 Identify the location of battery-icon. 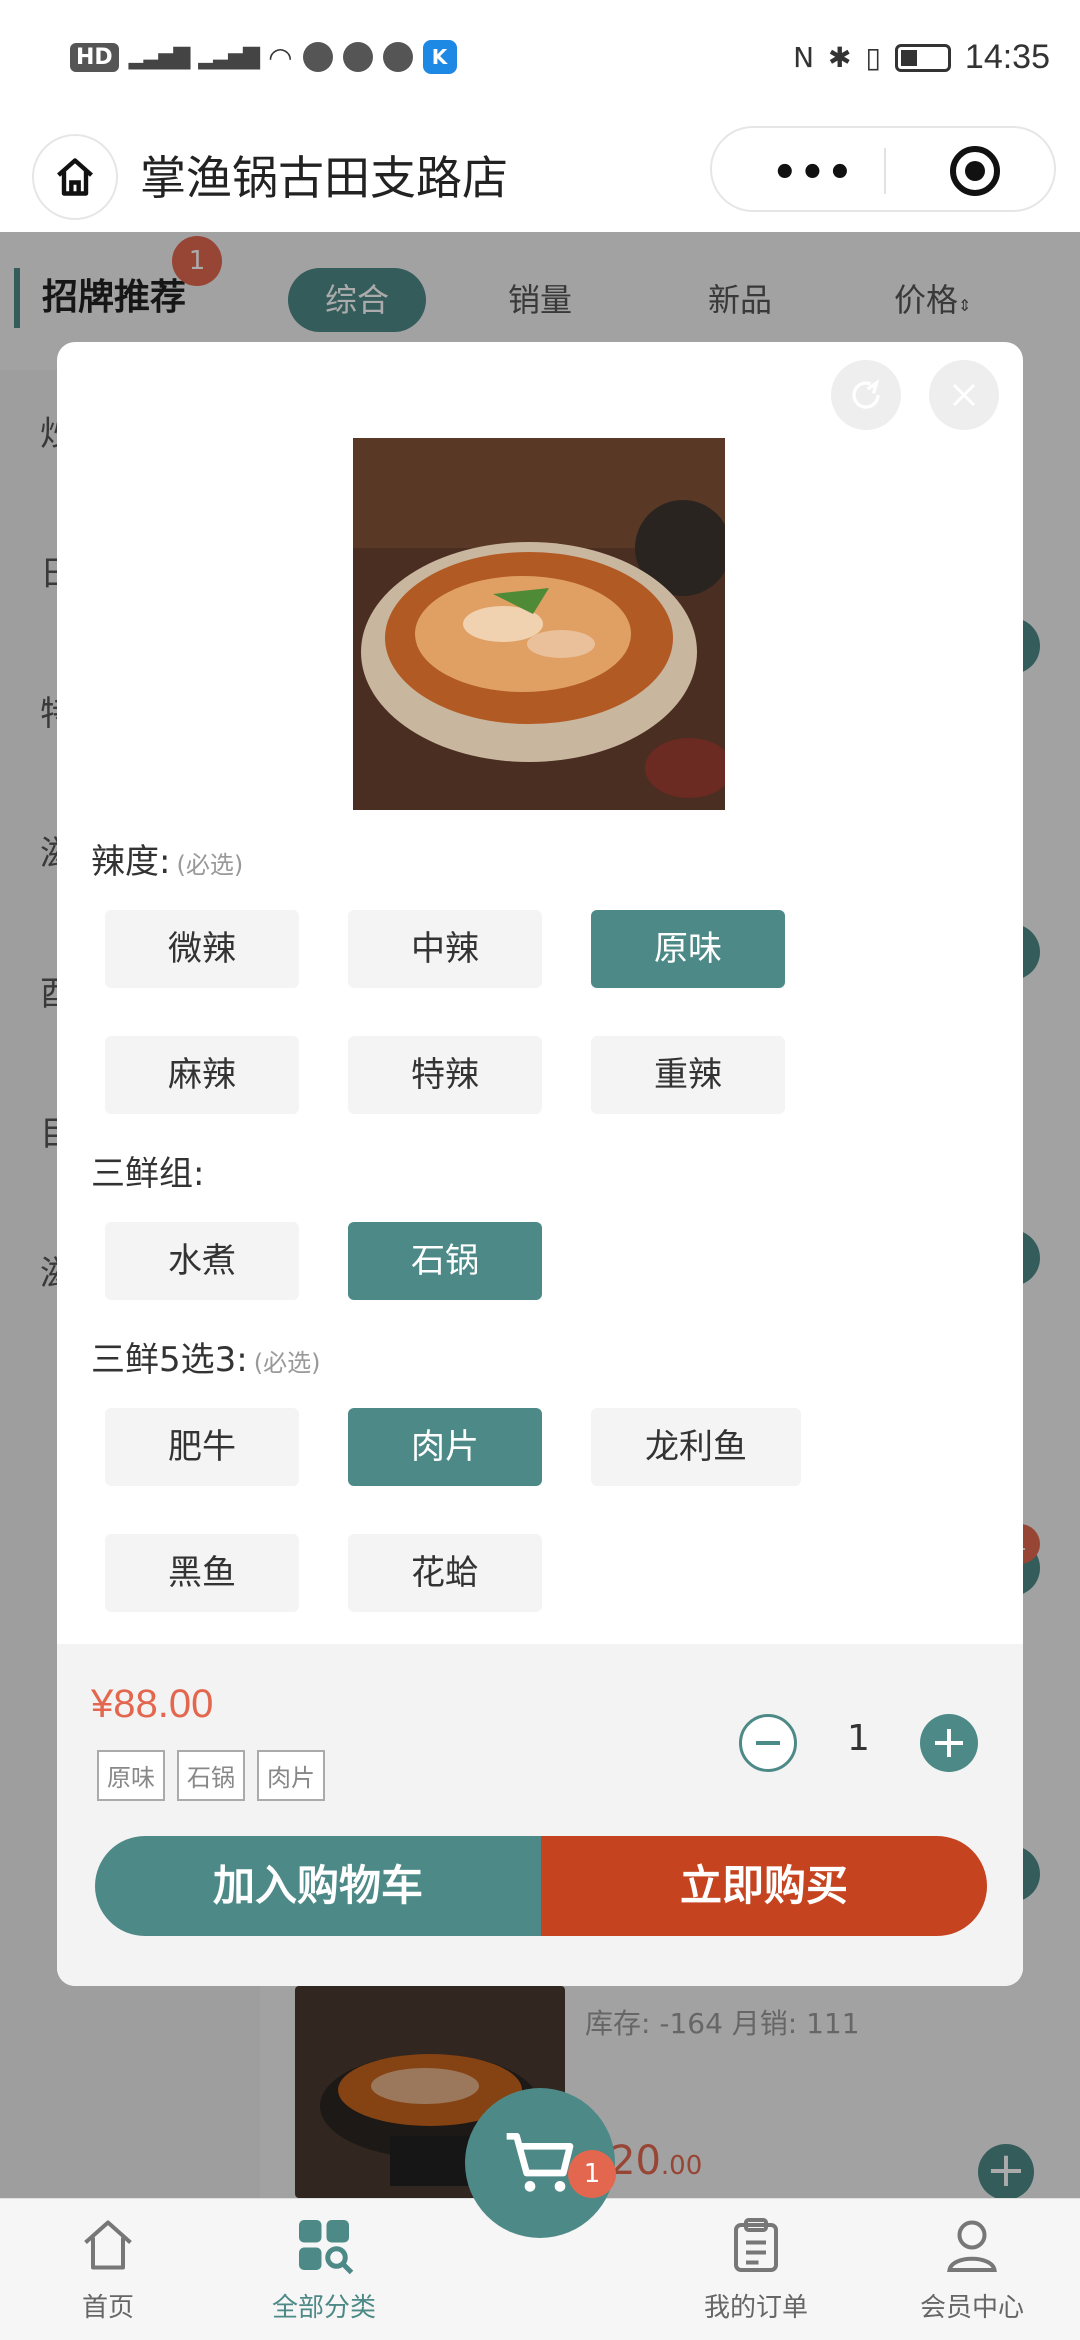
(922, 57).